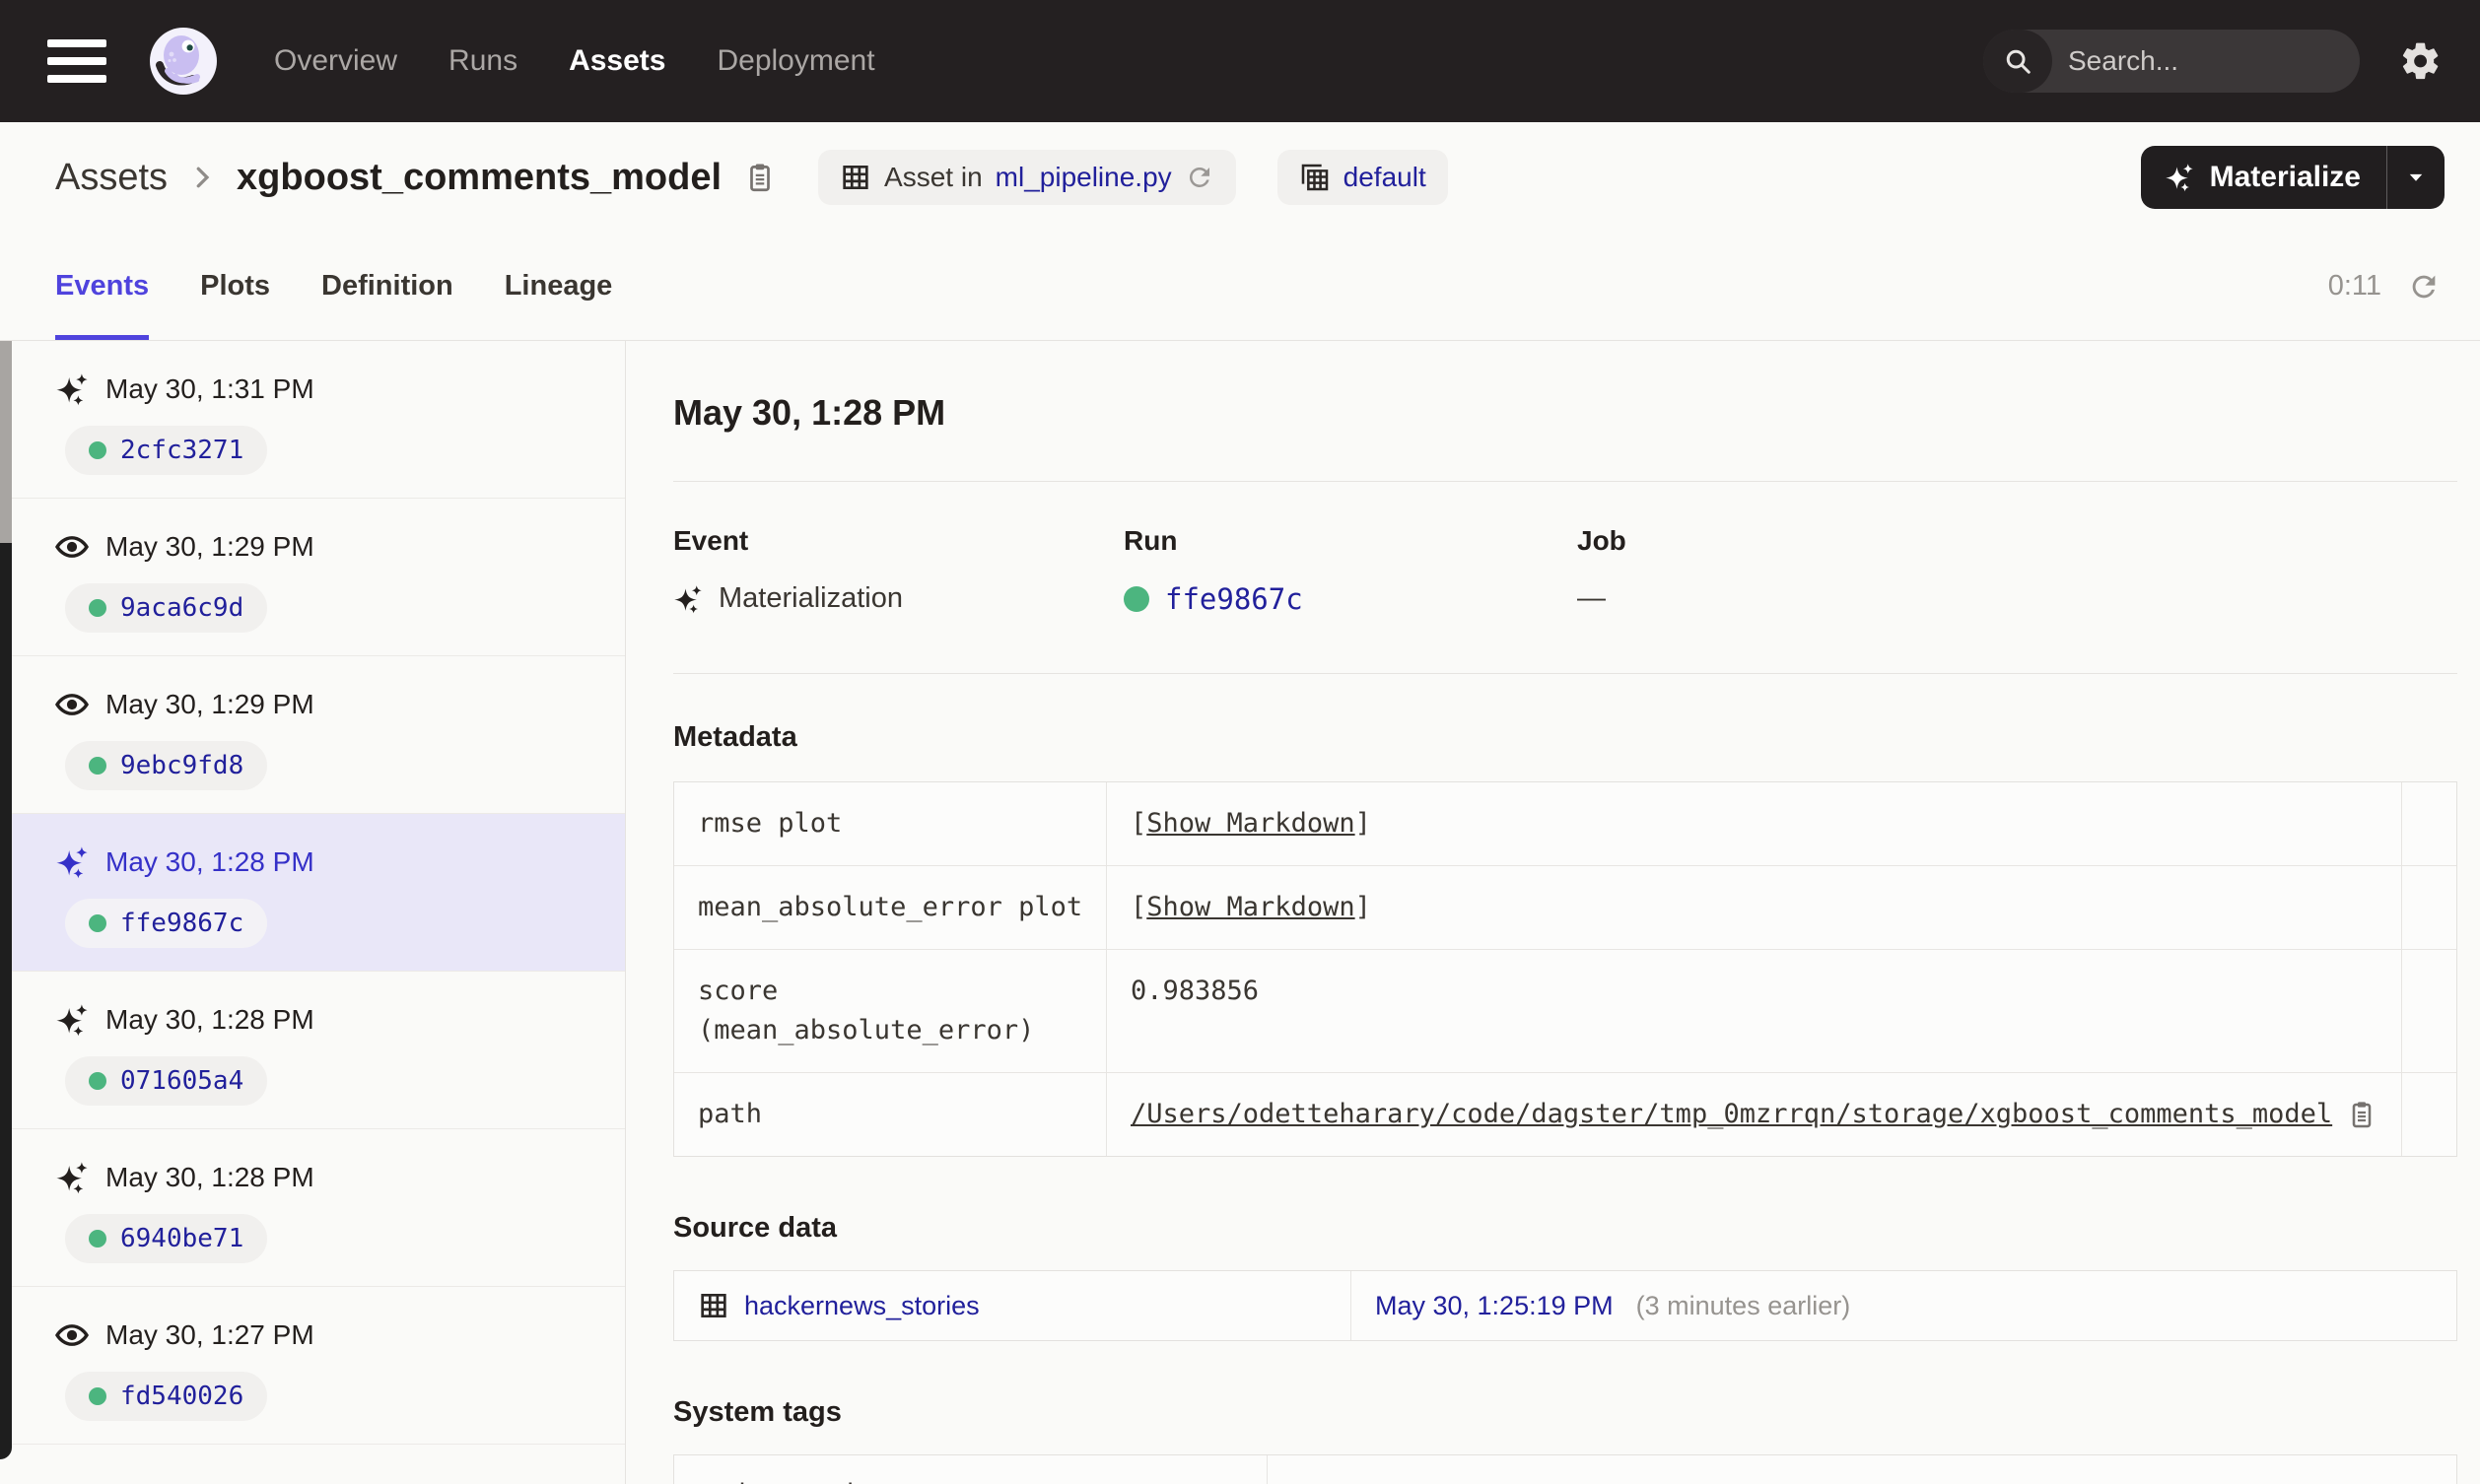 This screenshot has width=2480, height=1484. I want to click on chevron-down-icon, so click(2416, 177).